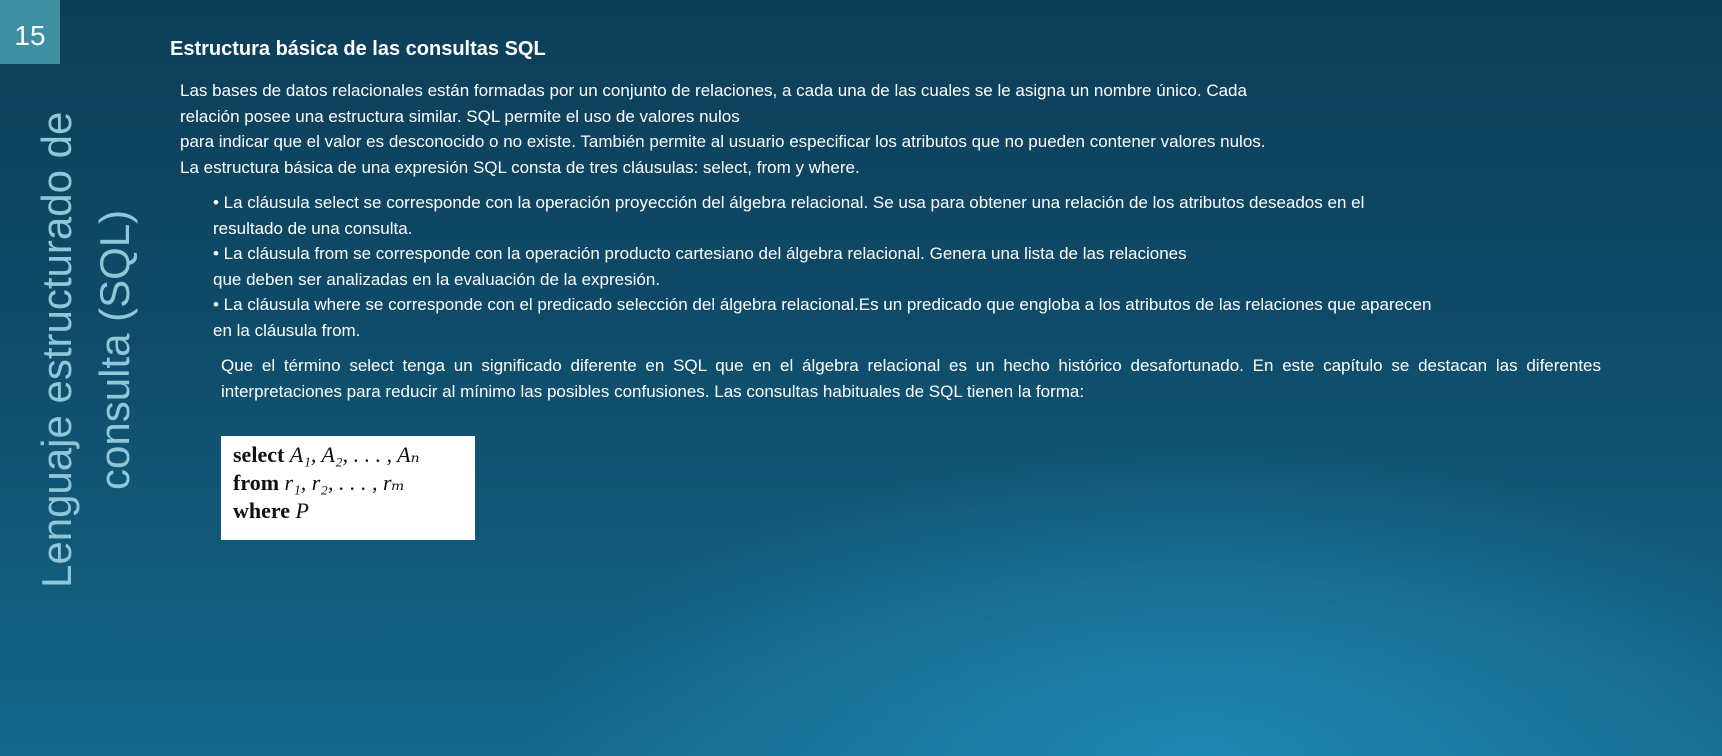  I want to click on slide-number: 15, so click(30, 32).